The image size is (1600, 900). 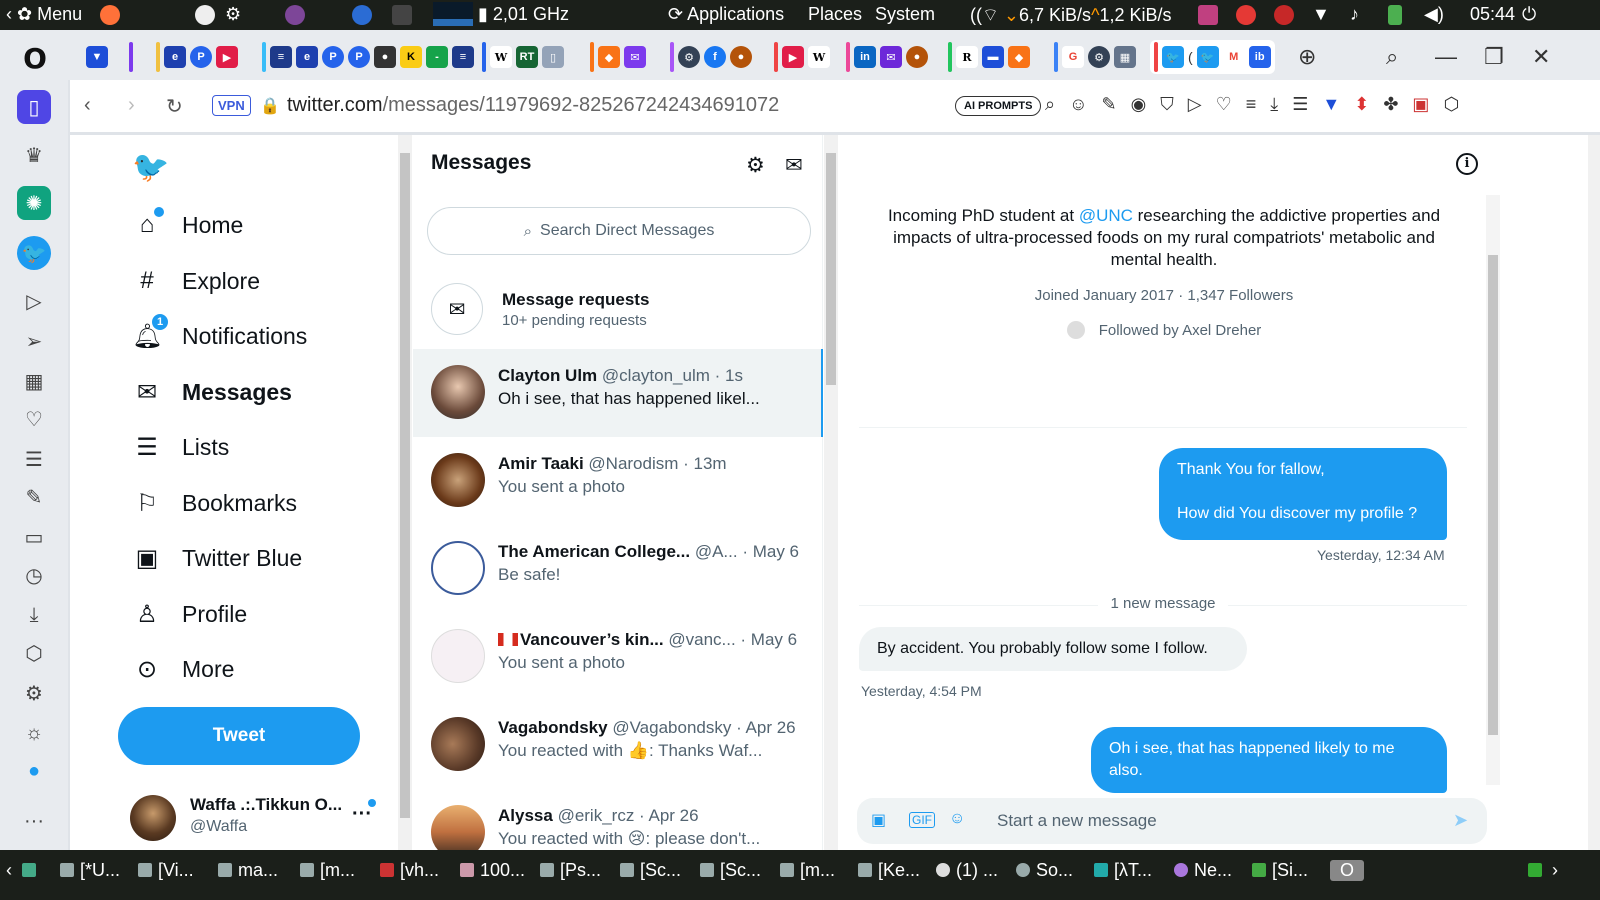 What do you see at coordinates (755, 165) in the screenshot?
I see `gear-icon: ⚙` at bounding box center [755, 165].